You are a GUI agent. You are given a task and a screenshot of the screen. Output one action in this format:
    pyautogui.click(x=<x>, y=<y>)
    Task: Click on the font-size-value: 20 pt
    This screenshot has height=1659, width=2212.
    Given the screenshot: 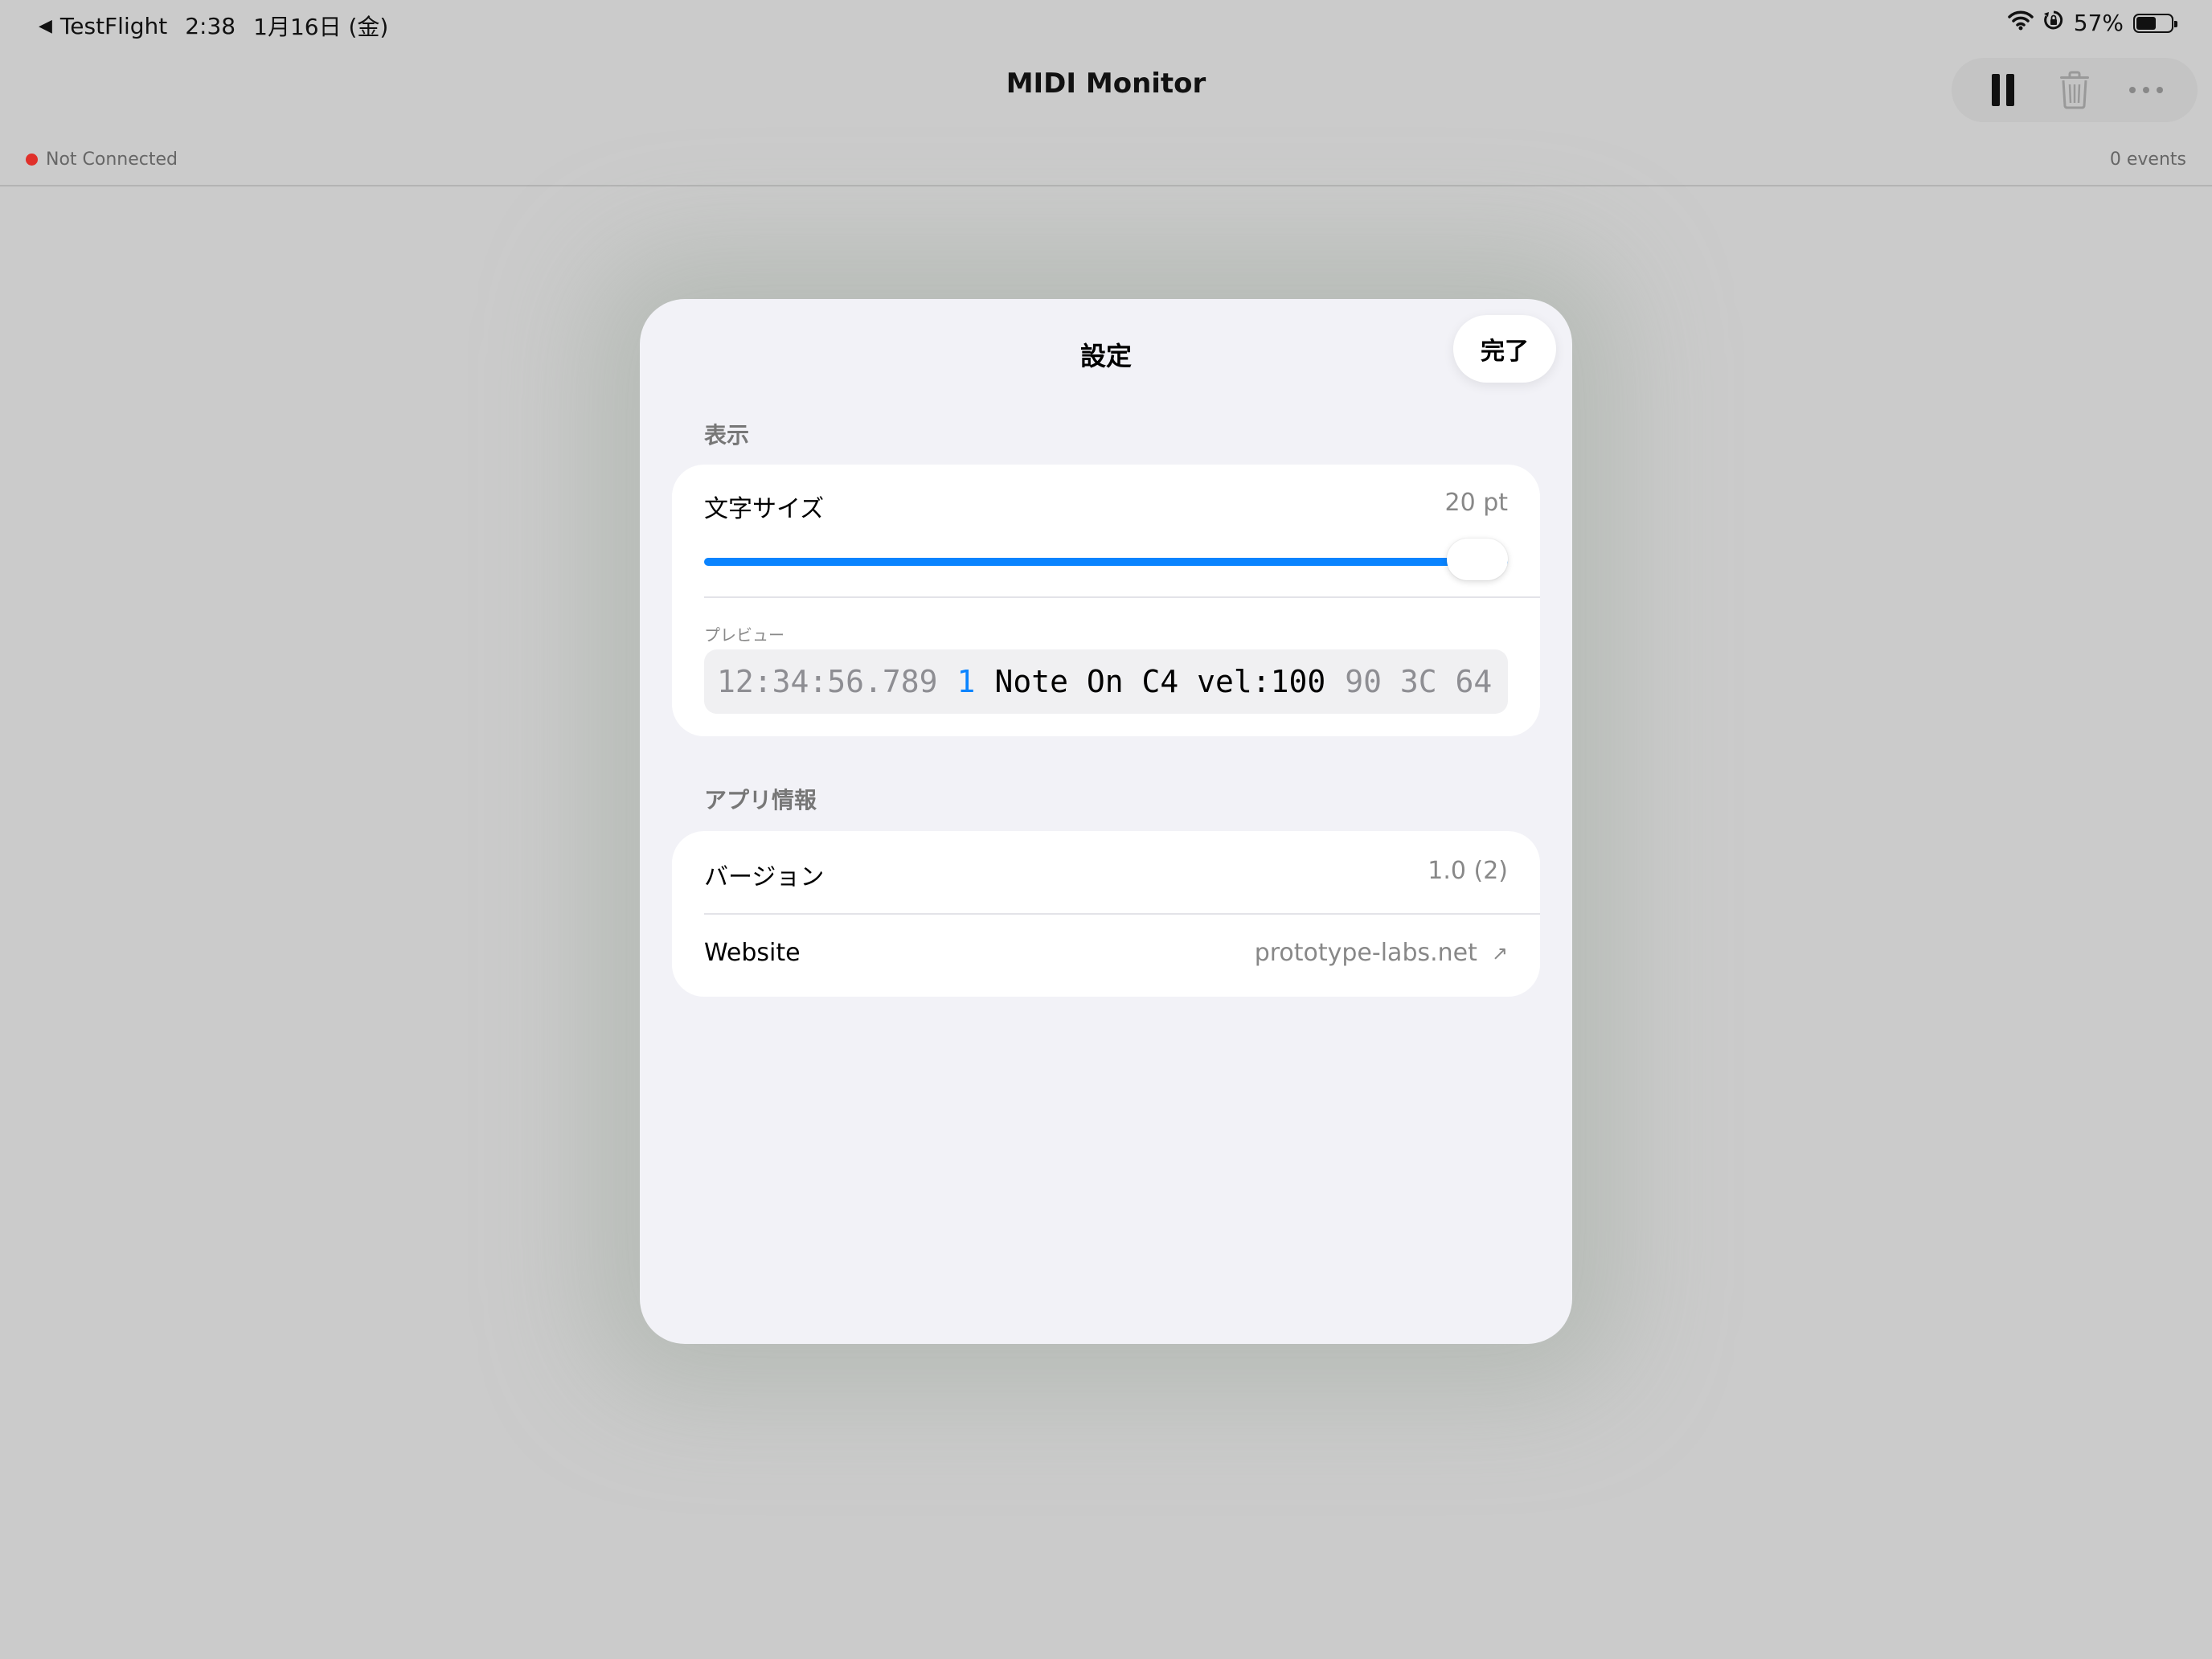 What is the action you would take?
    pyautogui.click(x=1476, y=503)
    